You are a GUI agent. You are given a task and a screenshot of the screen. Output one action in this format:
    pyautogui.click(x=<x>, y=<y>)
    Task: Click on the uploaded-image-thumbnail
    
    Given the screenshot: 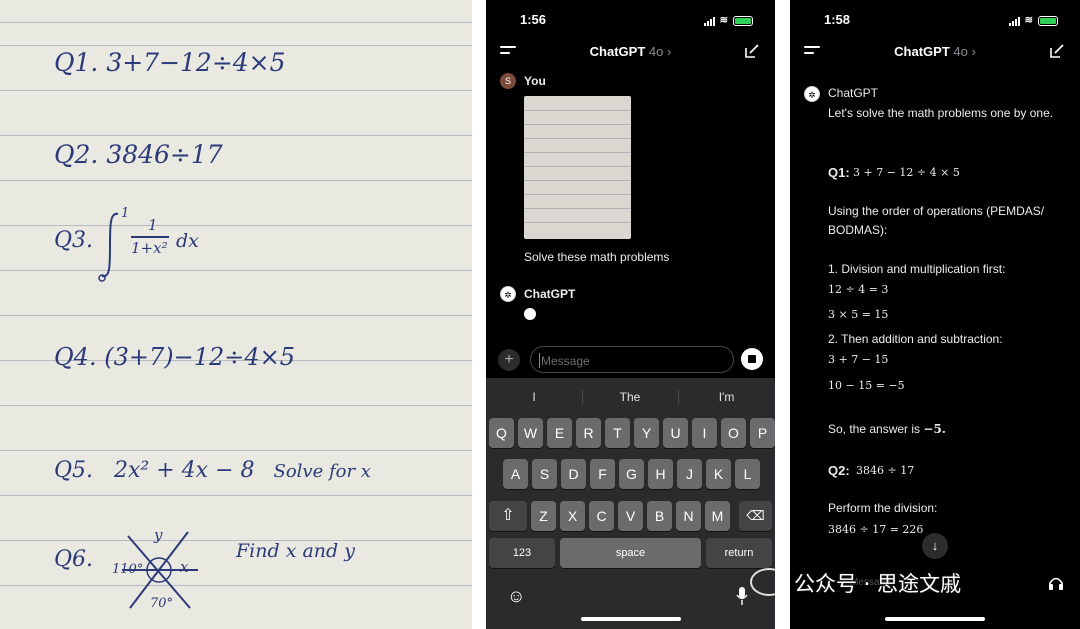 What is the action you would take?
    pyautogui.click(x=577, y=167)
    